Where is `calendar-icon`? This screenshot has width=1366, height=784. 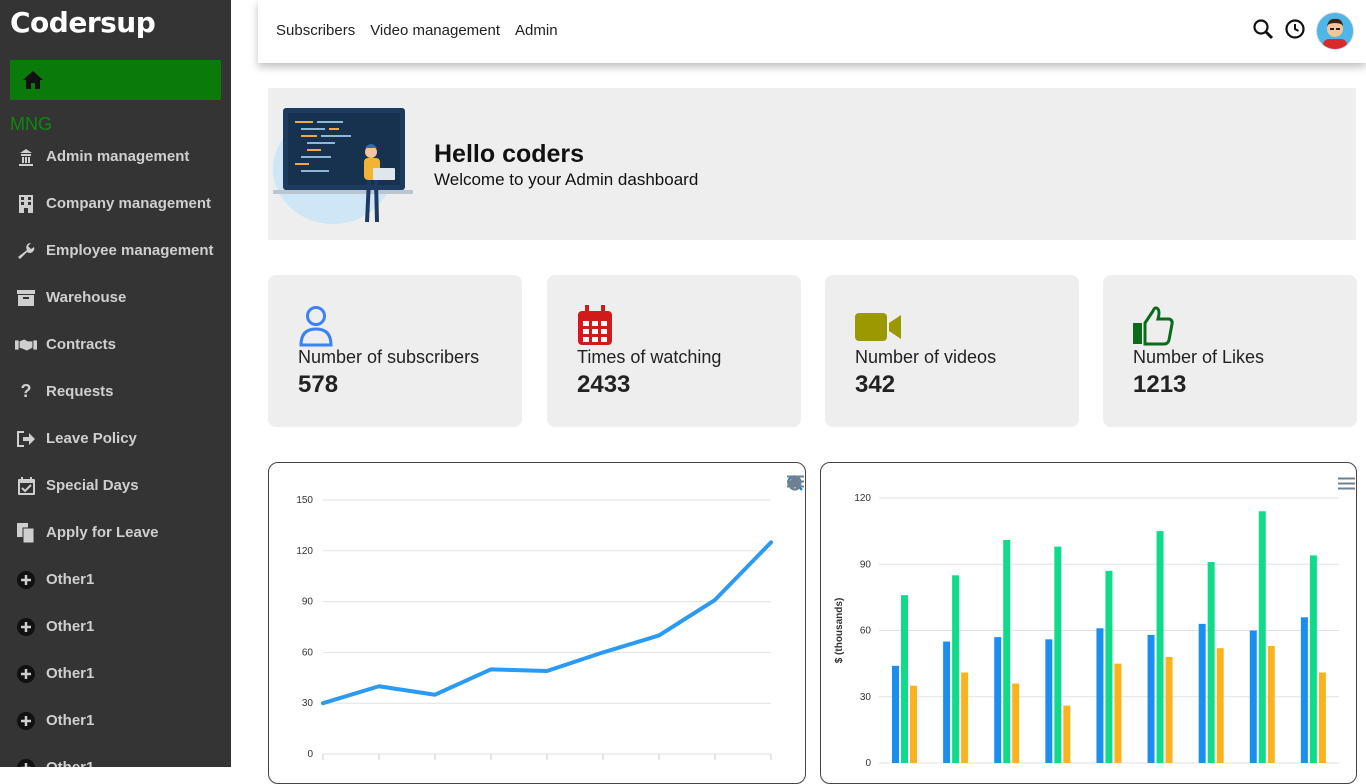 calendar-icon is located at coordinates (597, 325).